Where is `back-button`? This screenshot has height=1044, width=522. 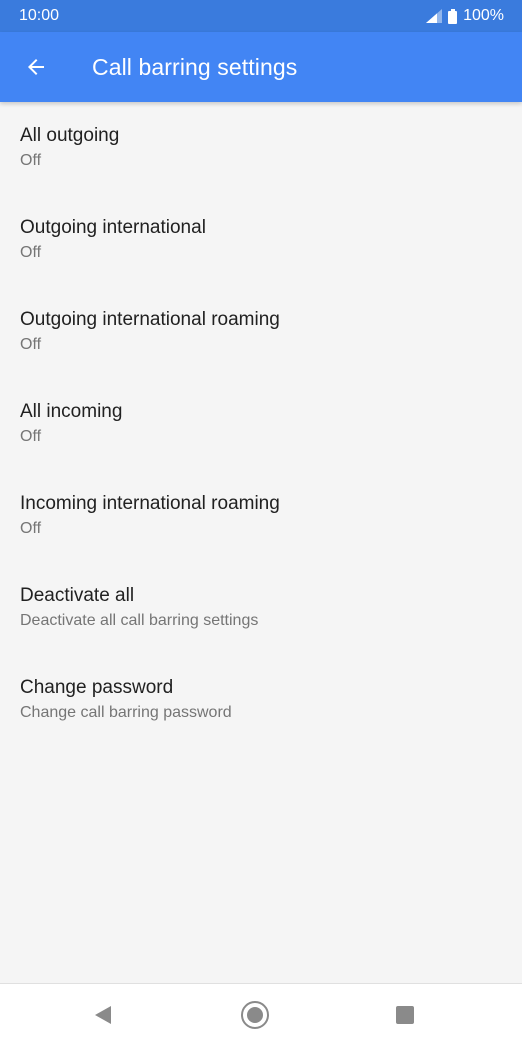
back-button is located at coordinates (36, 67).